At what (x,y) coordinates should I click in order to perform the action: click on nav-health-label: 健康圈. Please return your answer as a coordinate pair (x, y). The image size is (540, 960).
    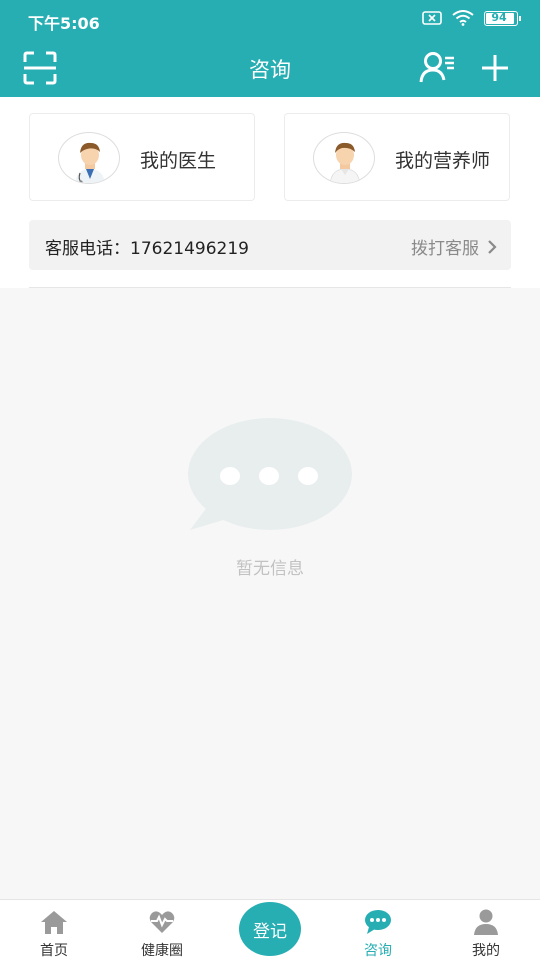
    Looking at the image, I should click on (162, 951).